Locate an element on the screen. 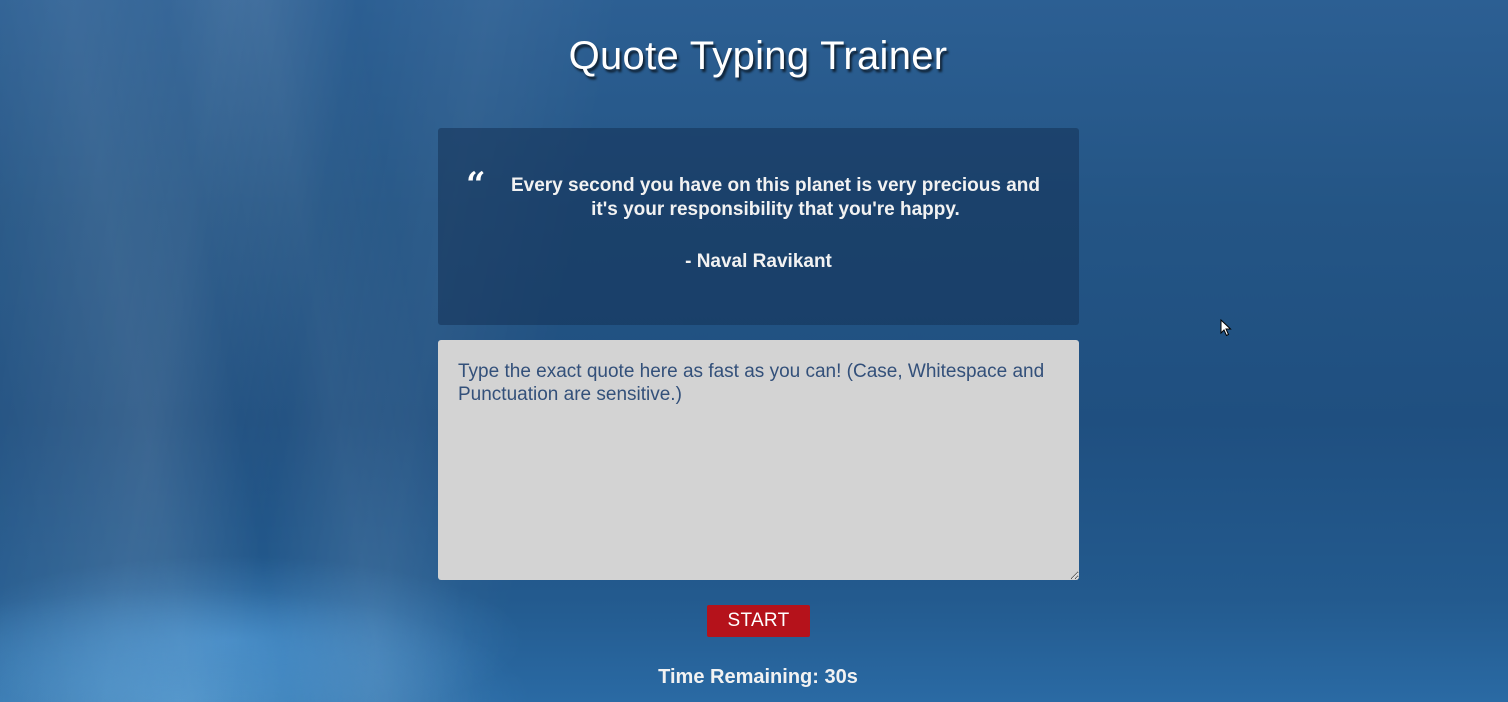 The width and height of the screenshot is (1508, 702). typing-input is located at coordinates (758, 460).